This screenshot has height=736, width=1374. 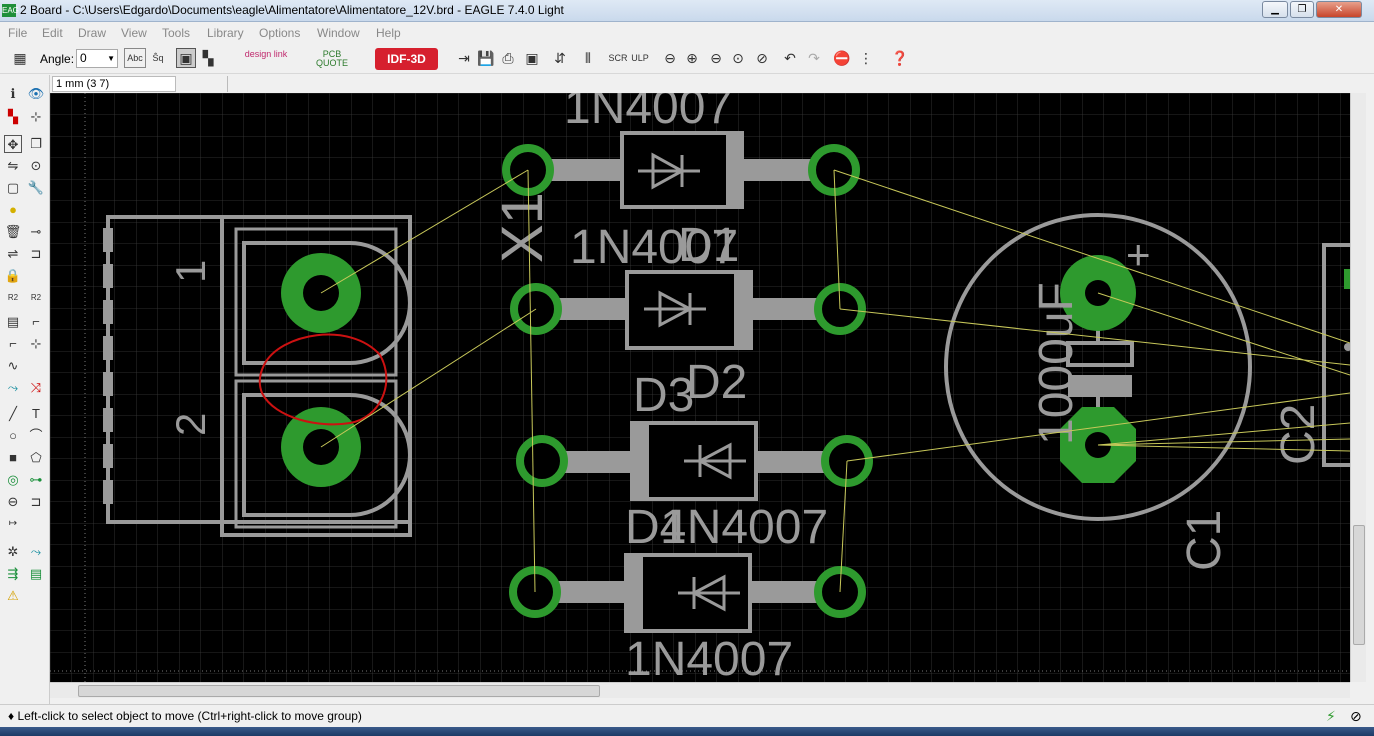 What do you see at coordinates (1302, 9) in the screenshot?
I see `maximize-button: ❐` at bounding box center [1302, 9].